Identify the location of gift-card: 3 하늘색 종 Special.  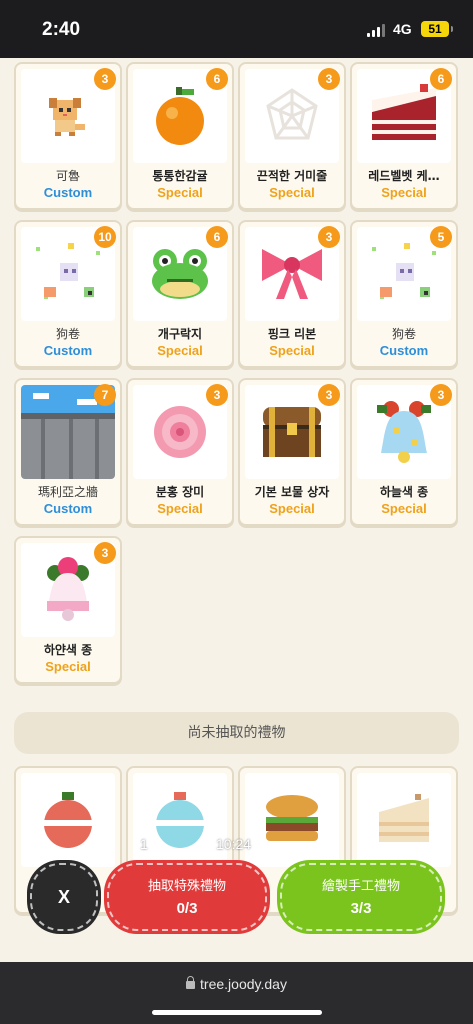
(404, 452).